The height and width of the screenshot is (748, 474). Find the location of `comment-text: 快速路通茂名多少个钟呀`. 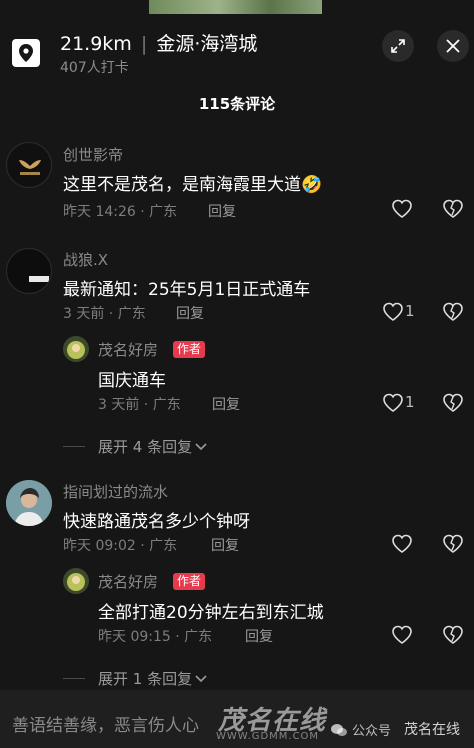

comment-text: 快速路通茂名多少个钟呀 is located at coordinates (156, 522).